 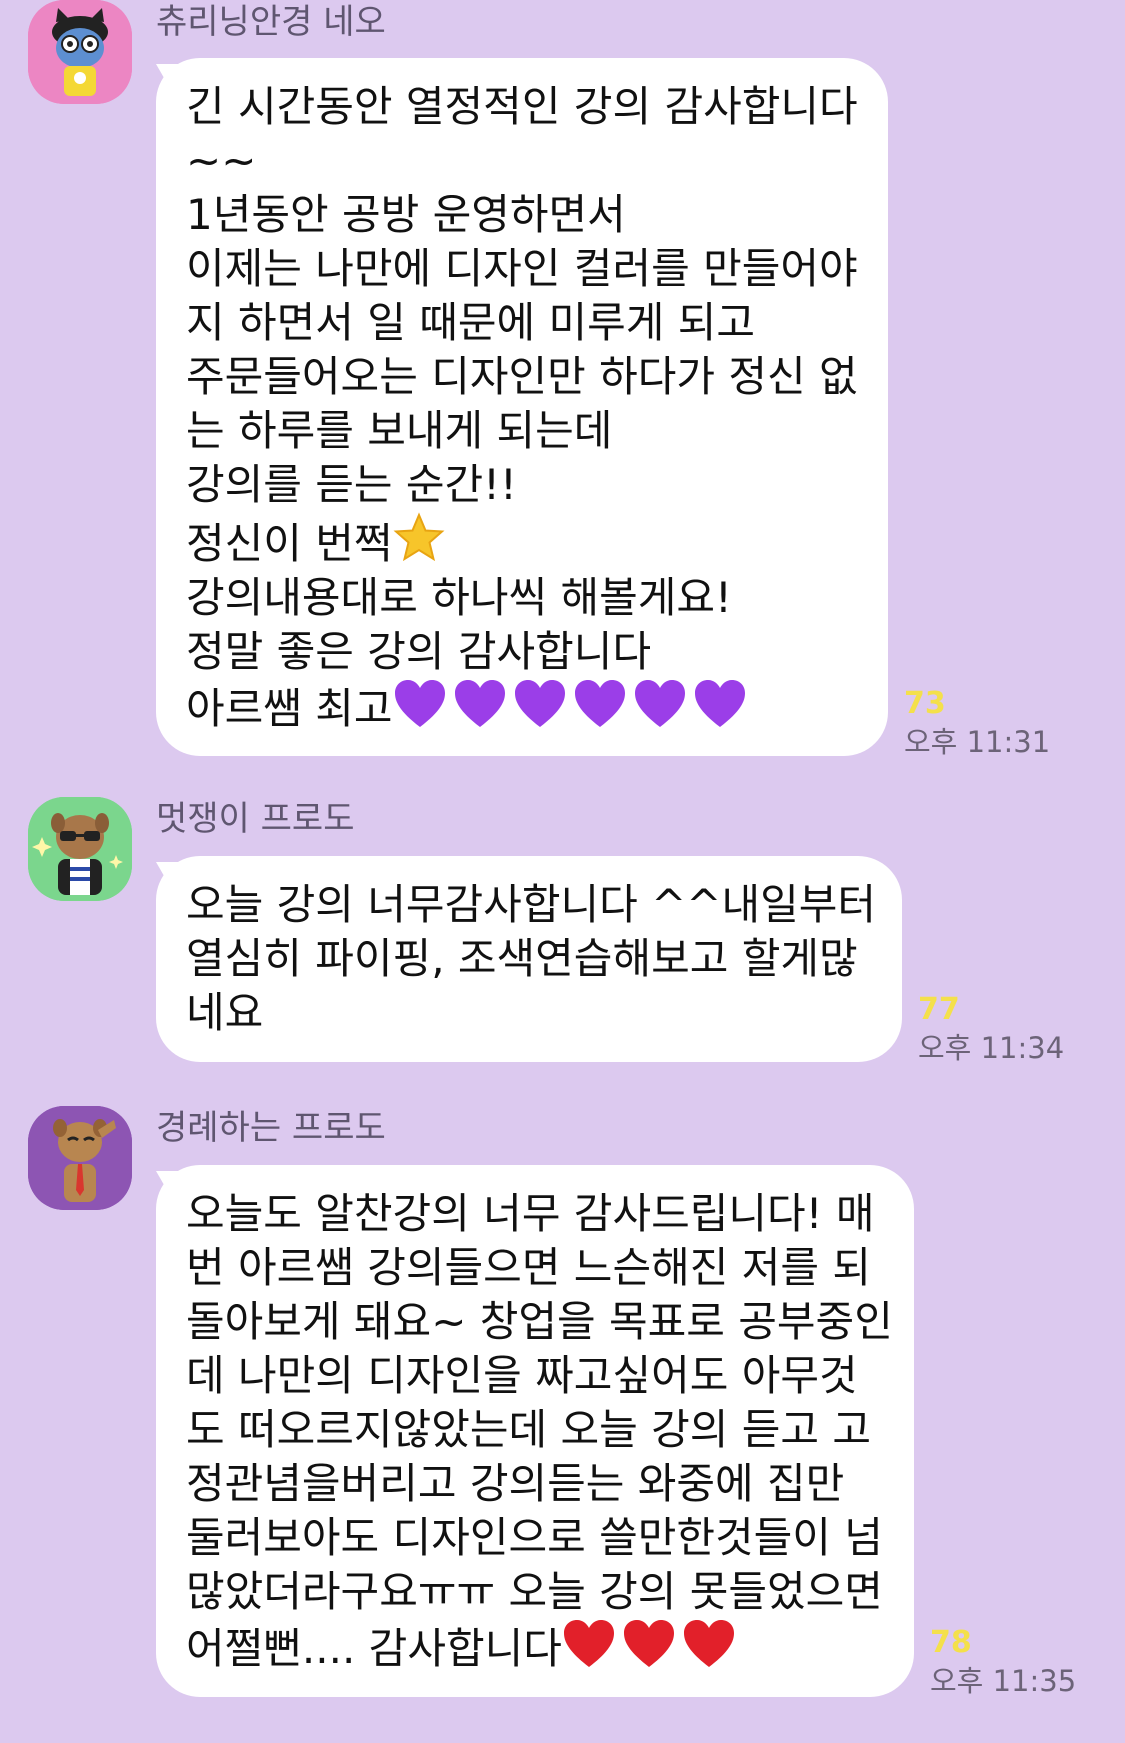 What do you see at coordinates (991, 1030) in the screenshot?
I see `message-meta: 77 오후 11:34` at bounding box center [991, 1030].